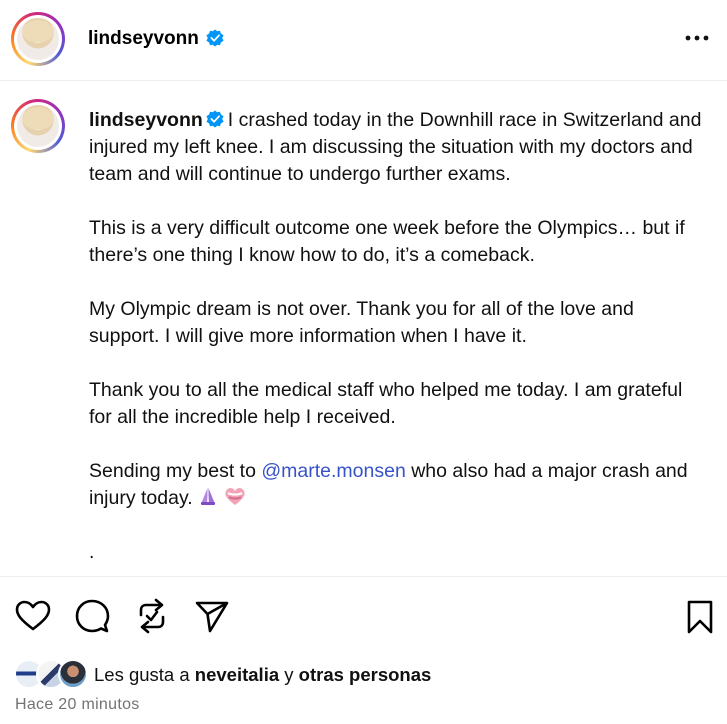  What do you see at coordinates (175, 471) in the screenshot?
I see `caption-text-5a: Sending my best to` at bounding box center [175, 471].